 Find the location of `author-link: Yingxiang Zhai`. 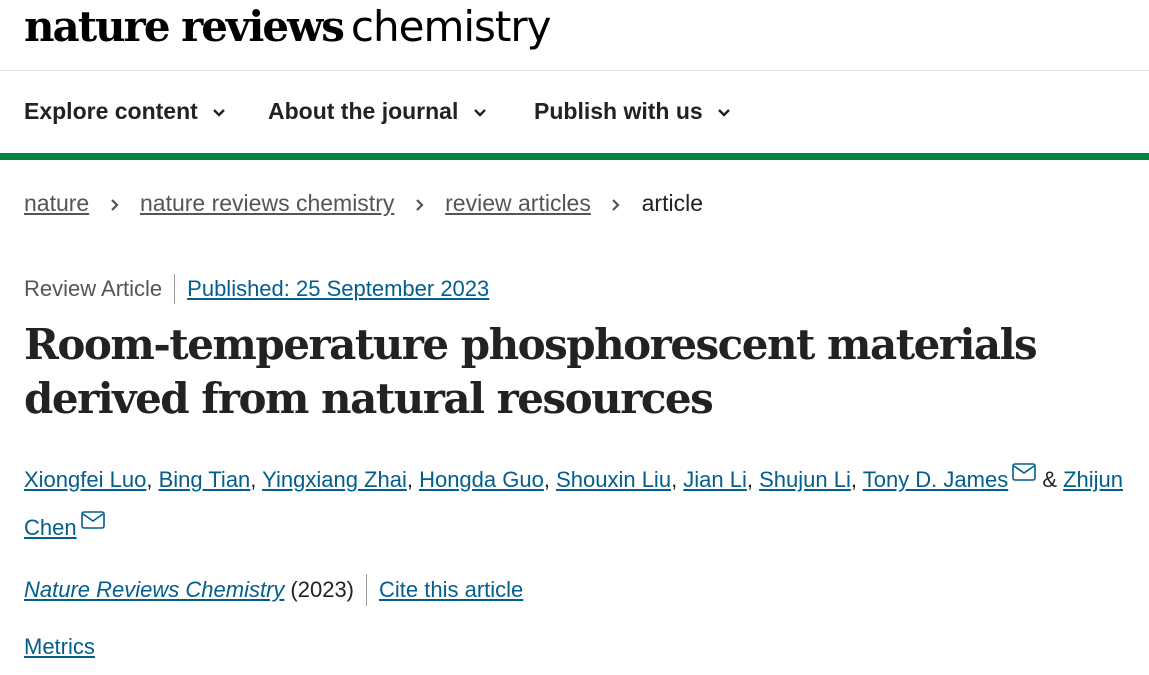

author-link: Yingxiang Zhai is located at coordinates (334, 479).